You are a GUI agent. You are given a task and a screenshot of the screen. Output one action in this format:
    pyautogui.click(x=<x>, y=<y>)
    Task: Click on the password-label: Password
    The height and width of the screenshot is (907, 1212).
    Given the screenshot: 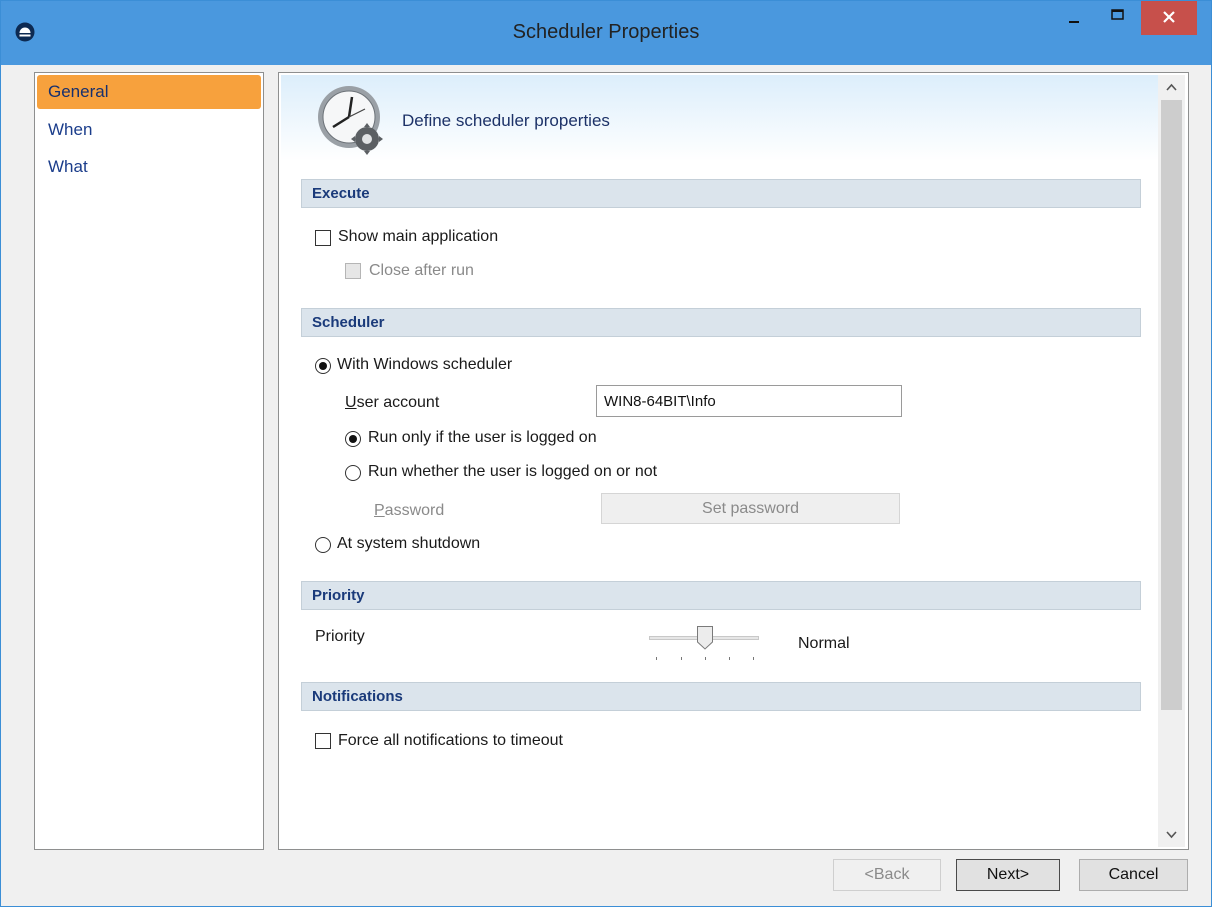 What is the action you would take?
    pyautogui.click(x=409, y=511)
    